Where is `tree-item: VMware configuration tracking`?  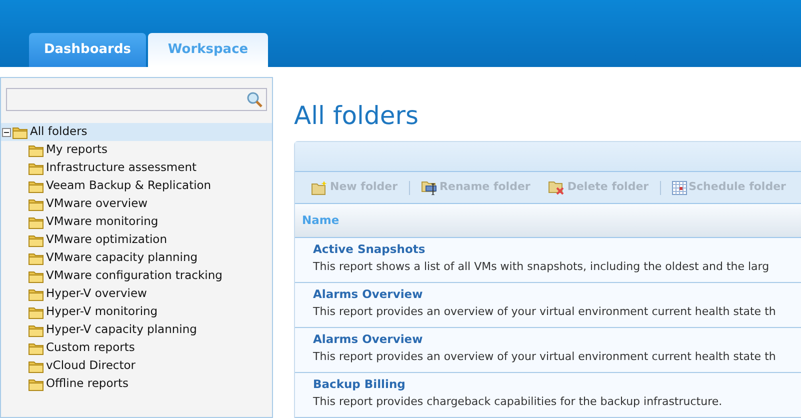
tree-item: VMware configuration tracking is located at coordinates (136, 276).